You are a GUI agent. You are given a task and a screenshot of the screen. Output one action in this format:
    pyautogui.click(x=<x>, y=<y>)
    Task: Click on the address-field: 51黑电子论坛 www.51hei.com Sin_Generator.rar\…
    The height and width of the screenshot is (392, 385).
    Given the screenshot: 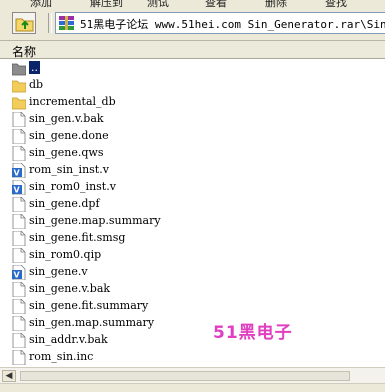 What is the action you would take?
    pyautogui.click(x=220, y=23)
    